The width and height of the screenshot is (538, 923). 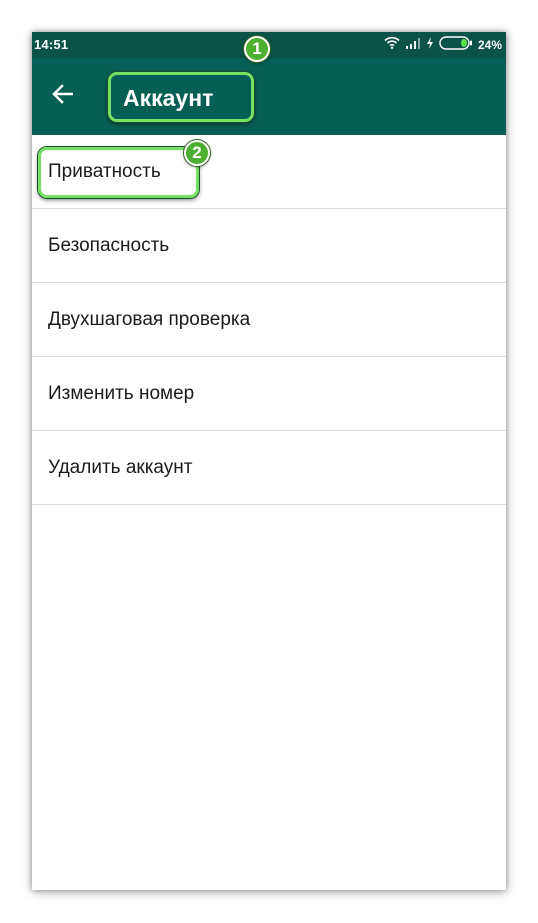 What do you see at coordinates (413, 45) in the screenshot?
I see `signal-icon` at bounding box center [413, 45].